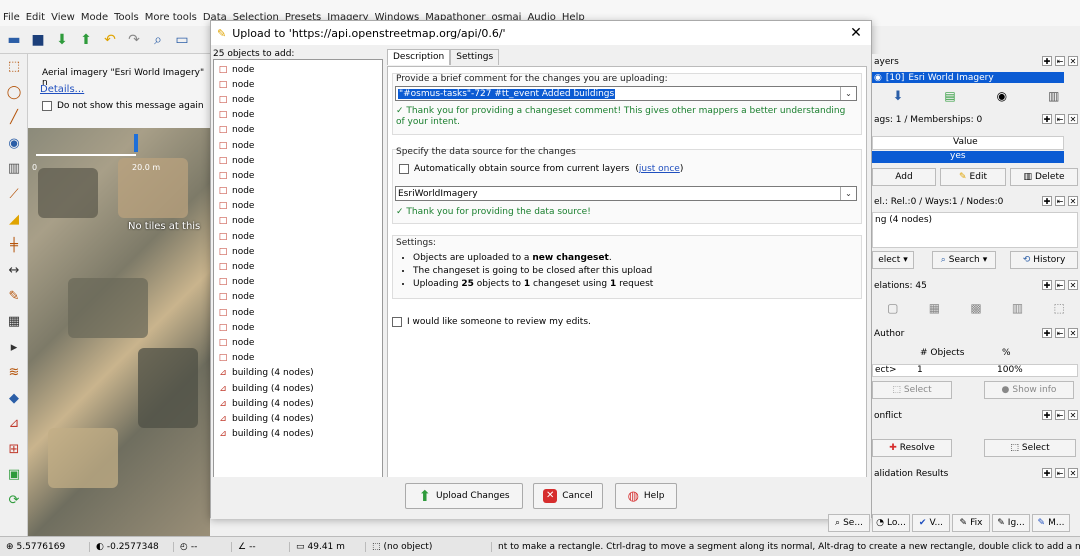  What do you see at coordinates (568, 496) in the screenshot?
I see `cancel-button: ✕ Cancel` at bounding box center [568, 496].